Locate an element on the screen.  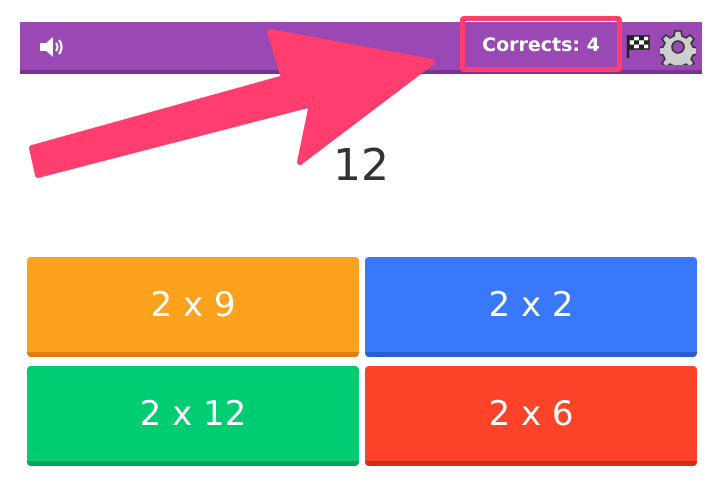
gear-icon is located at coordinates (678, 47).